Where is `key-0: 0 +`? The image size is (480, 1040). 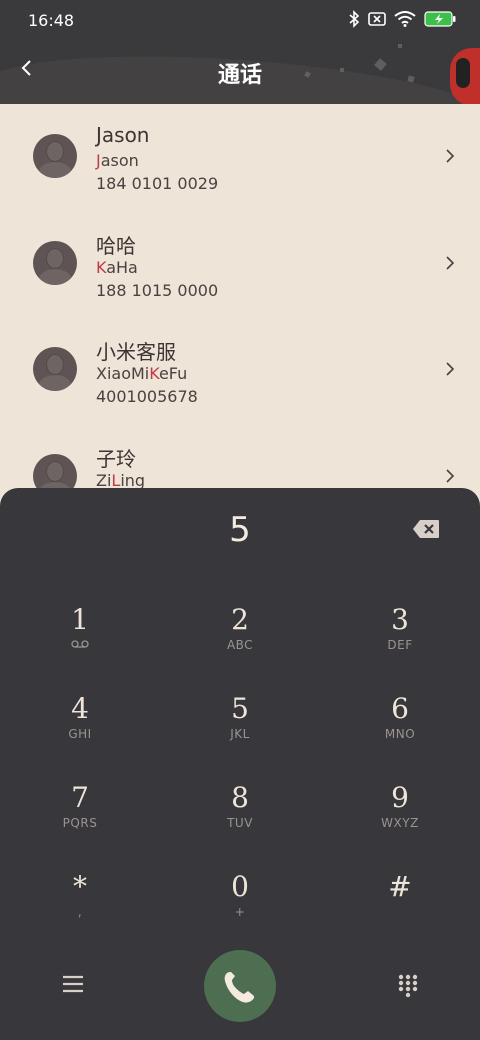
key-0: 0 + is located at coordinates (240, 896).